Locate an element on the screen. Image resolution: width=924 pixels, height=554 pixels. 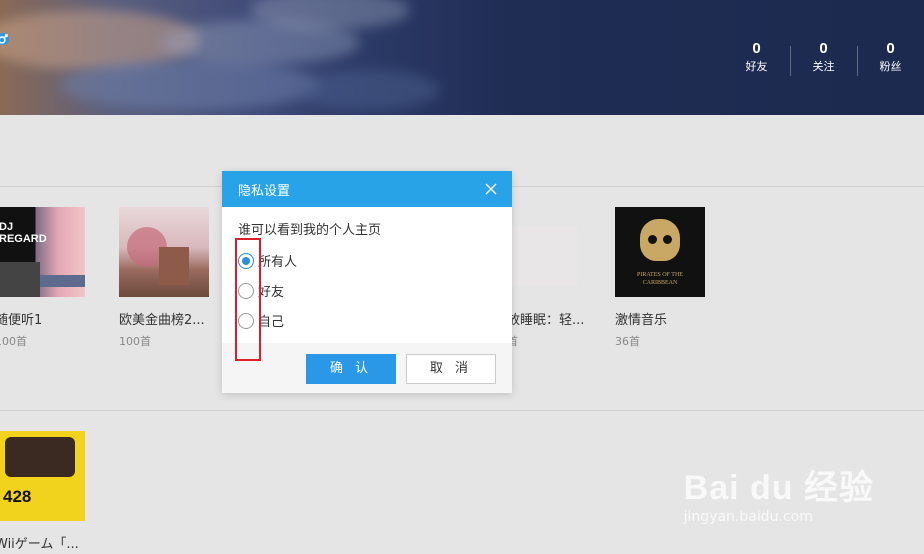
privacy-settings-dialog: 隐私设置 谁可以看到我的个人主页 所有人 好友 自己 确 认 取 消 is located at coordinates (367, 282).